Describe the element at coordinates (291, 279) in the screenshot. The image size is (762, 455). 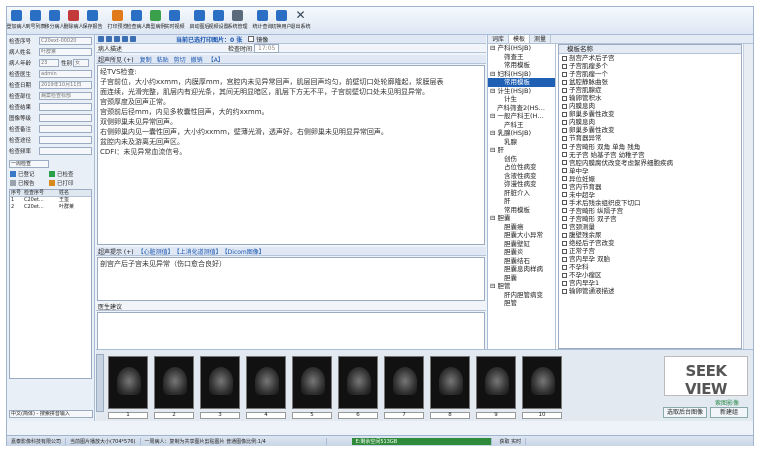
I see `conclusion-textarea: 剖宫产后子宫未见异常（伤口愈合良好）` at that location.